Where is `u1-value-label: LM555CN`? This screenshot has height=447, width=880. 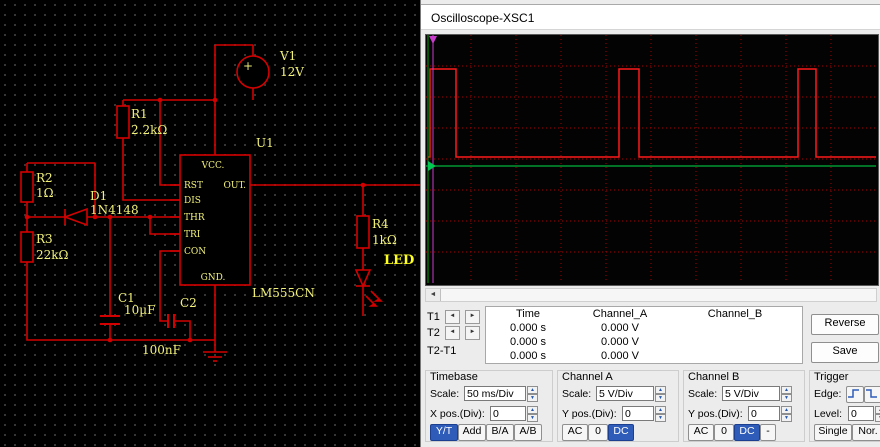 u1-value-label: LM555CN is located at coordinates (283, 293).